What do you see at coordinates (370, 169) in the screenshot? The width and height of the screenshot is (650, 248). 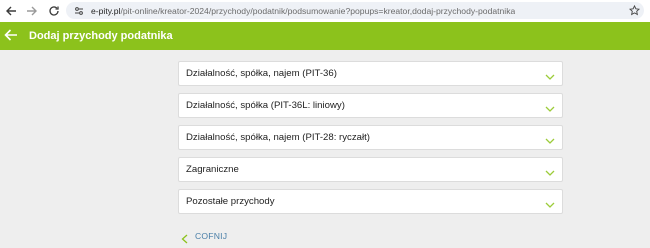 I see `income-type-foreign: Zagraniczne` at bounding box center [370, 169].